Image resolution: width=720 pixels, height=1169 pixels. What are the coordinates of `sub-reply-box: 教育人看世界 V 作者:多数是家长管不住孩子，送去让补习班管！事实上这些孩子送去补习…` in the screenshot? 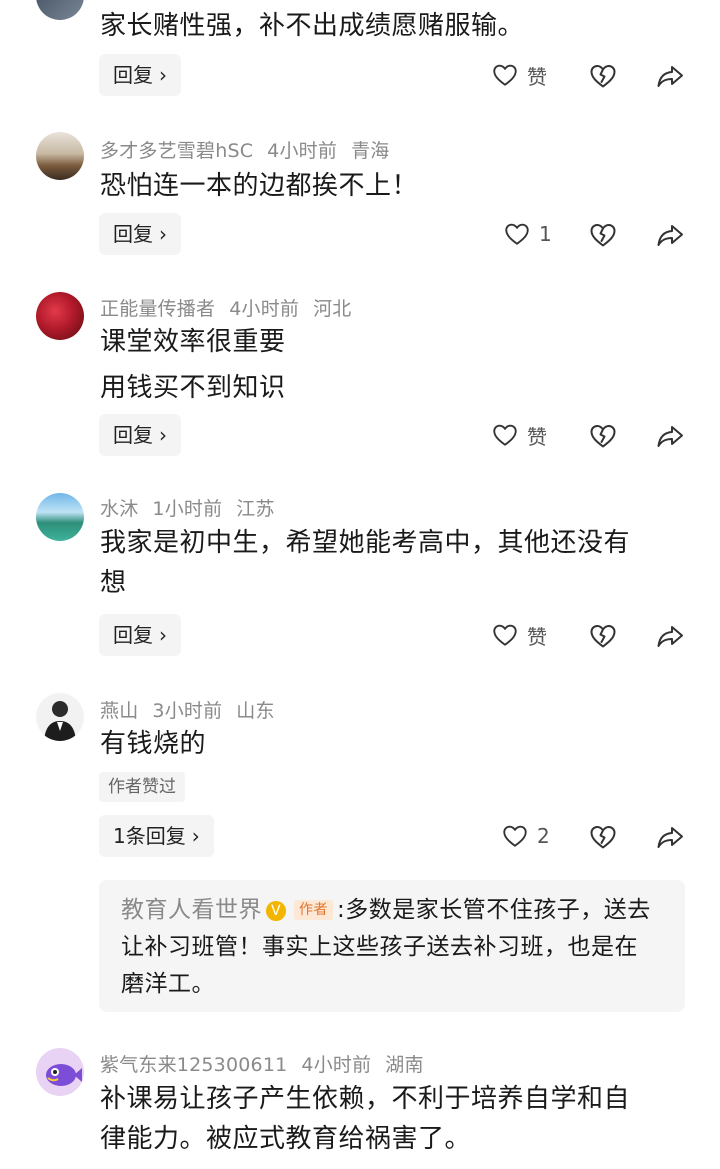 It's located at (392, 946).